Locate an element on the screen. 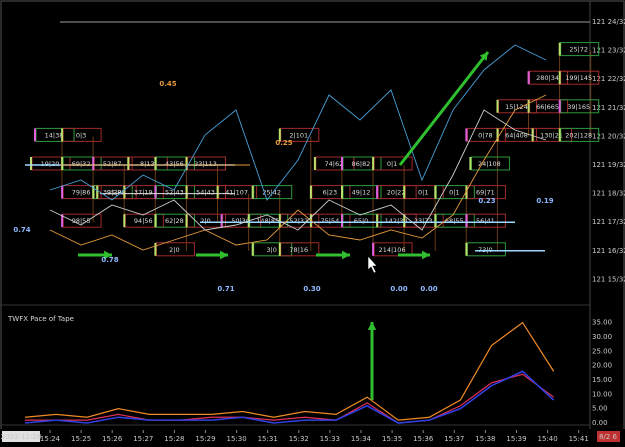 Image resolution: width=625 pixels, height=447 pixels. footprint-label: 0|3 is located at coordinates (81, 135).